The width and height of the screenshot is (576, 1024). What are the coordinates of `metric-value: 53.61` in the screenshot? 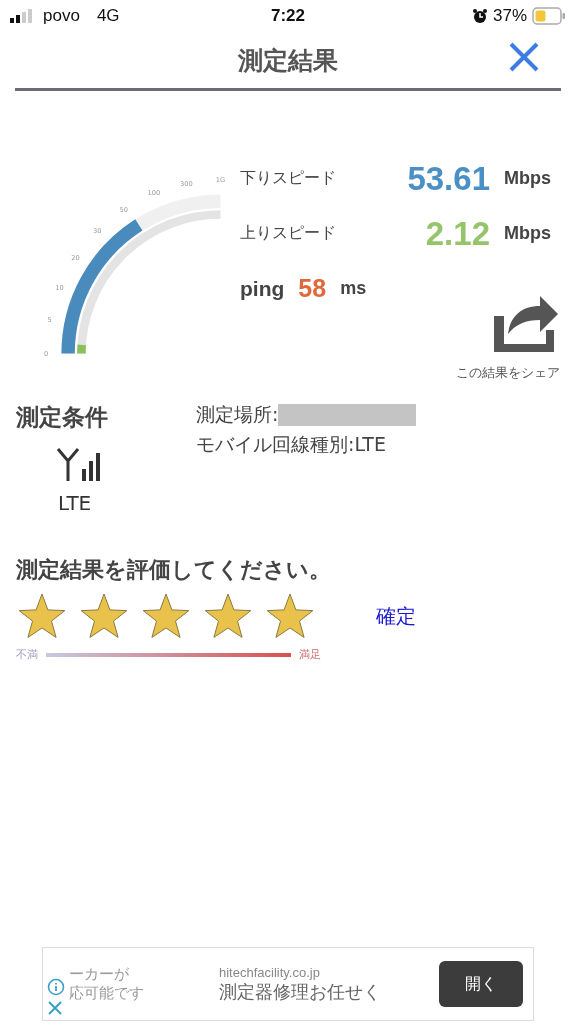 It's located at (448, 178).